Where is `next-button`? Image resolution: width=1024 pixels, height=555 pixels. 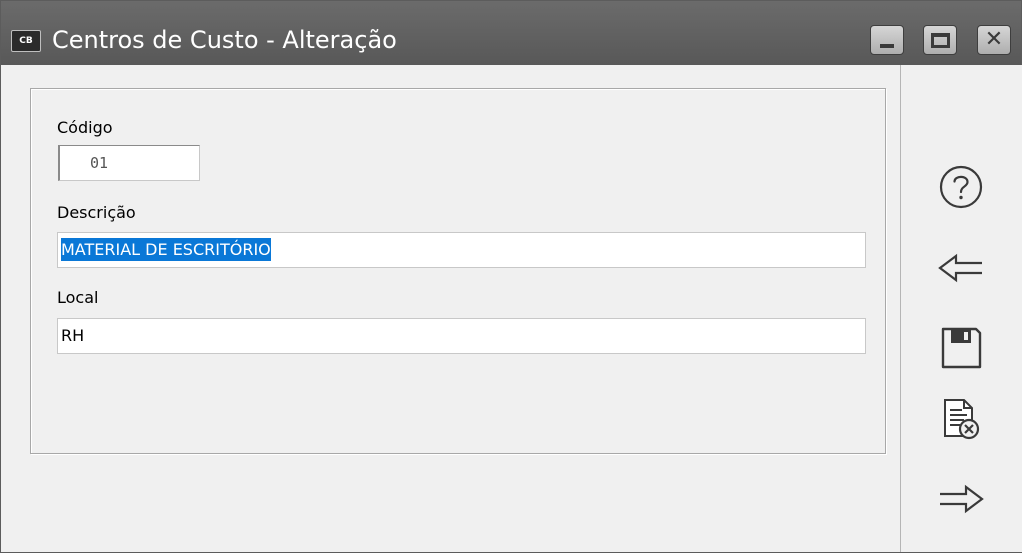
next-button is located at coordinates (961, 499).